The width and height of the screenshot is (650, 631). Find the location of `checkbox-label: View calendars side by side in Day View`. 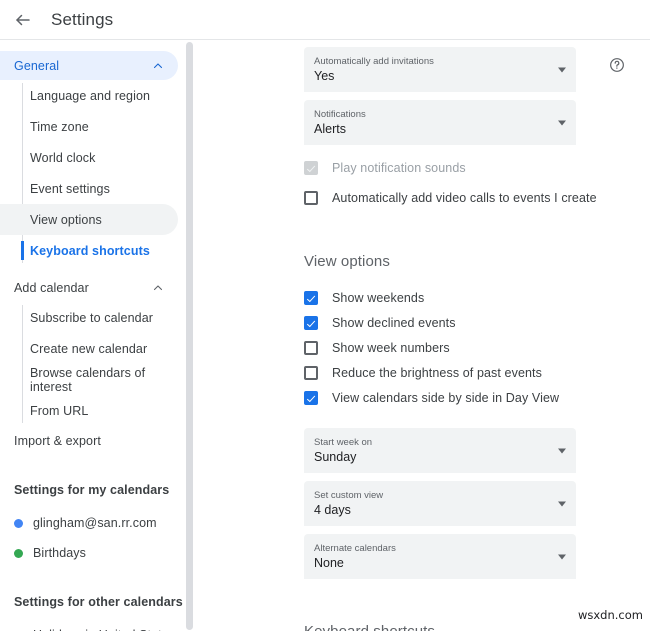

checkbox-label: View calendars side by side in Day View is located at coordinates (446, 398).